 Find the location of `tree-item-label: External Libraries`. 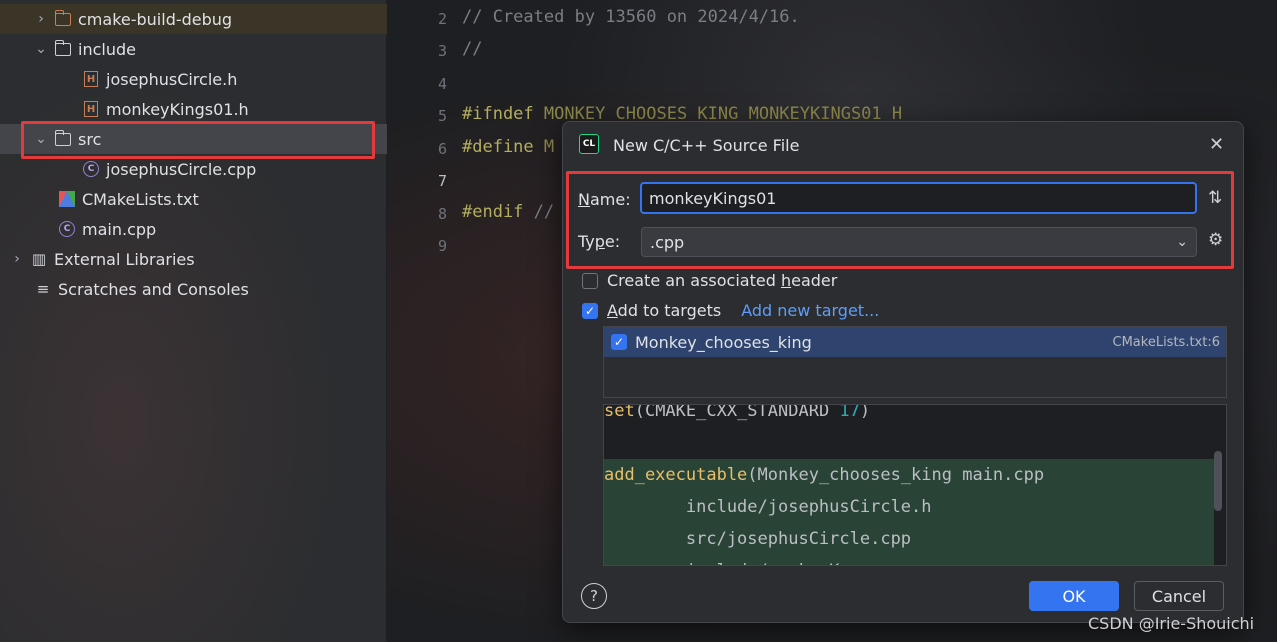

tree-item-label: External Libraries is located at coordinates (124, 259).